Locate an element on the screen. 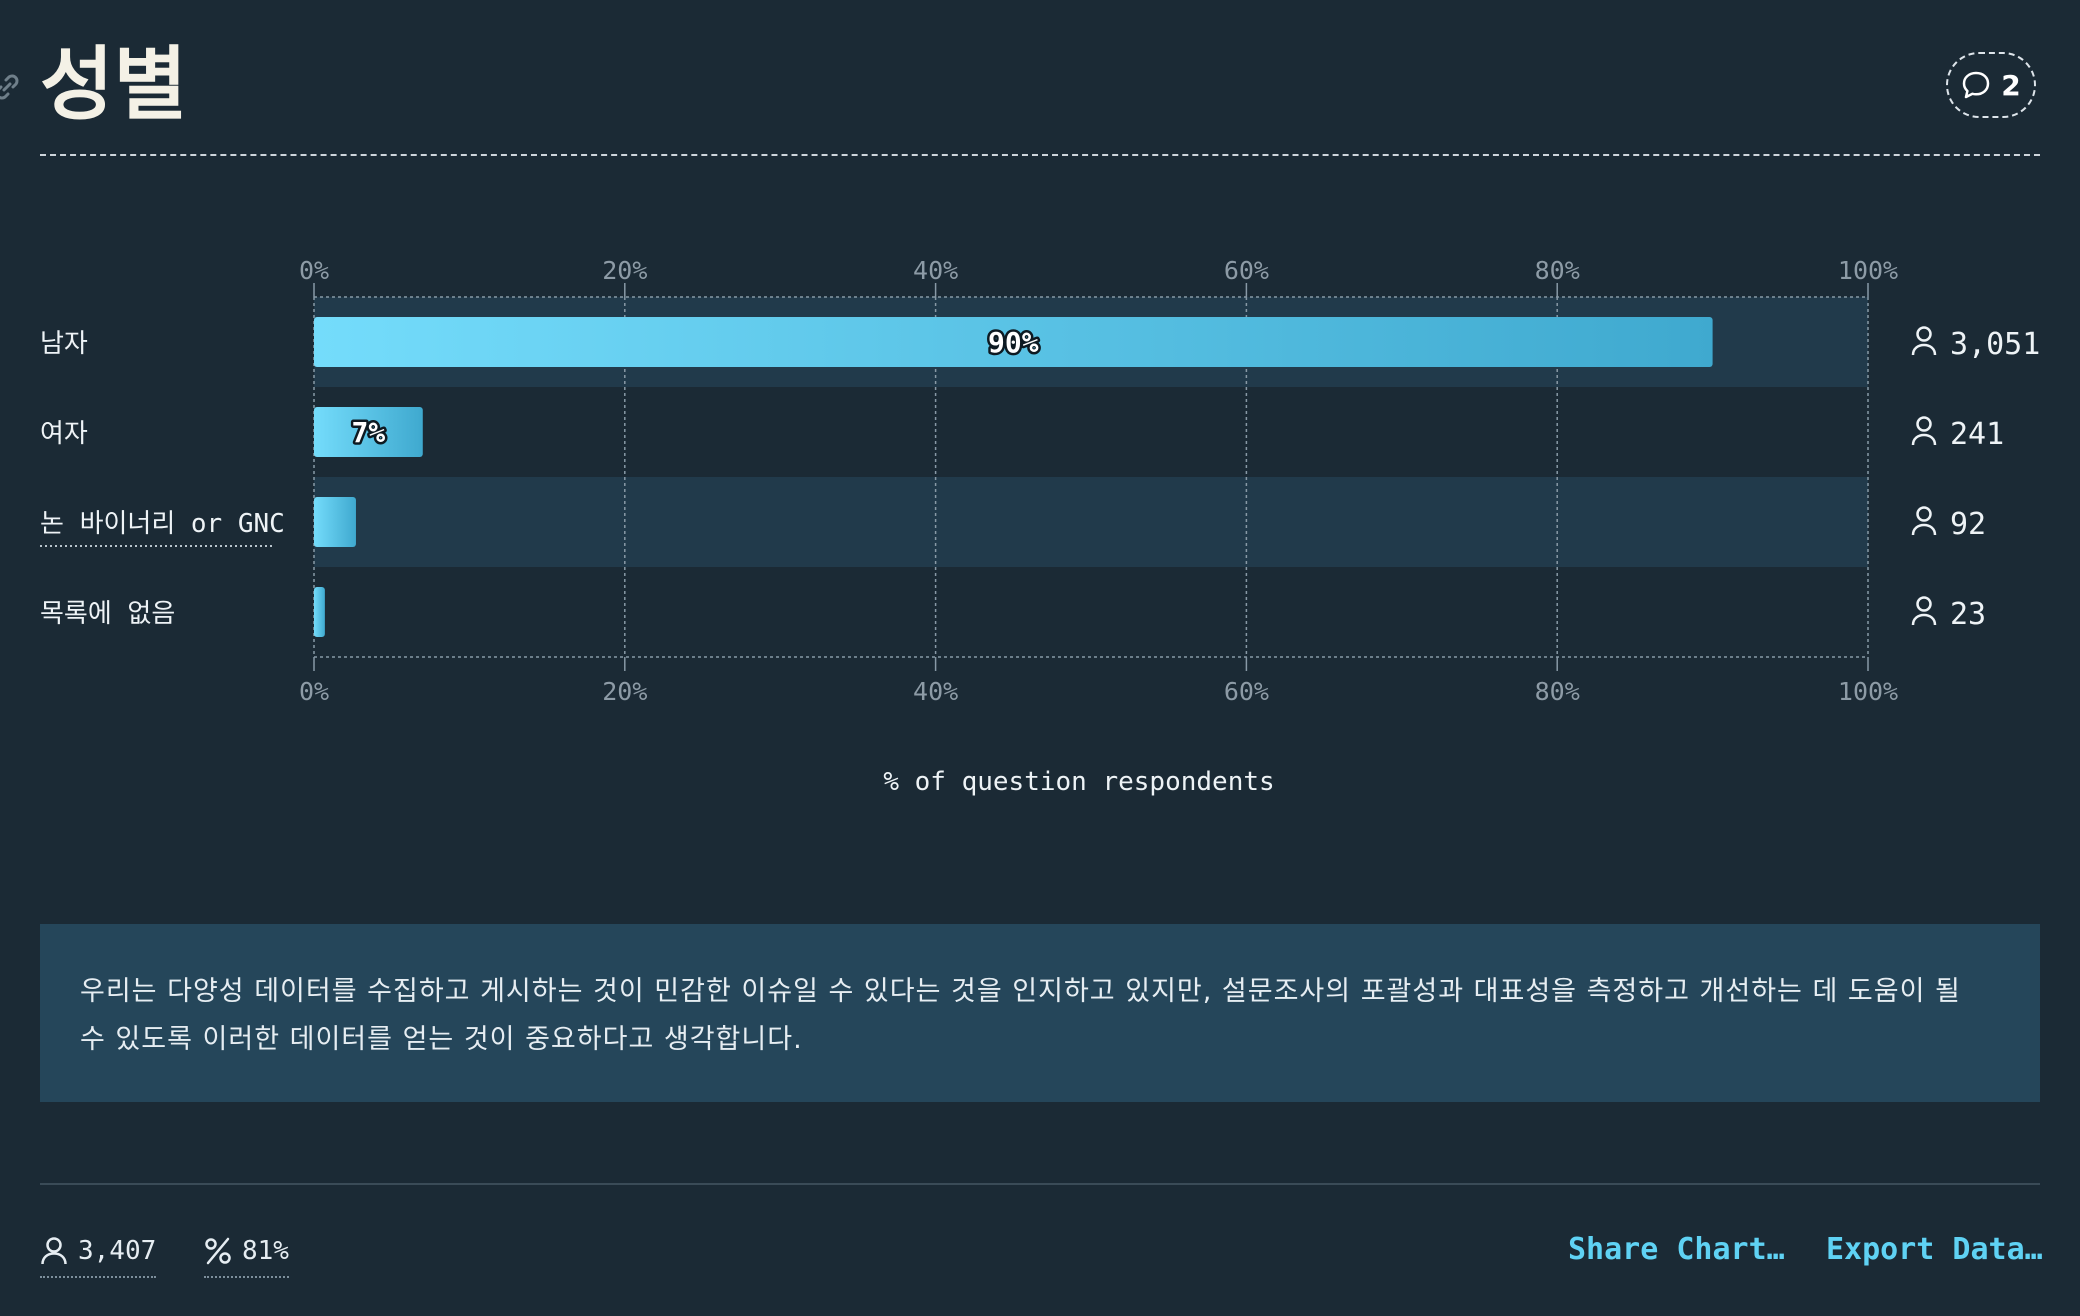 This screenshot has height=1316, width=2080. x-tick-label-top: 40% is located at coordinates (935, 270).